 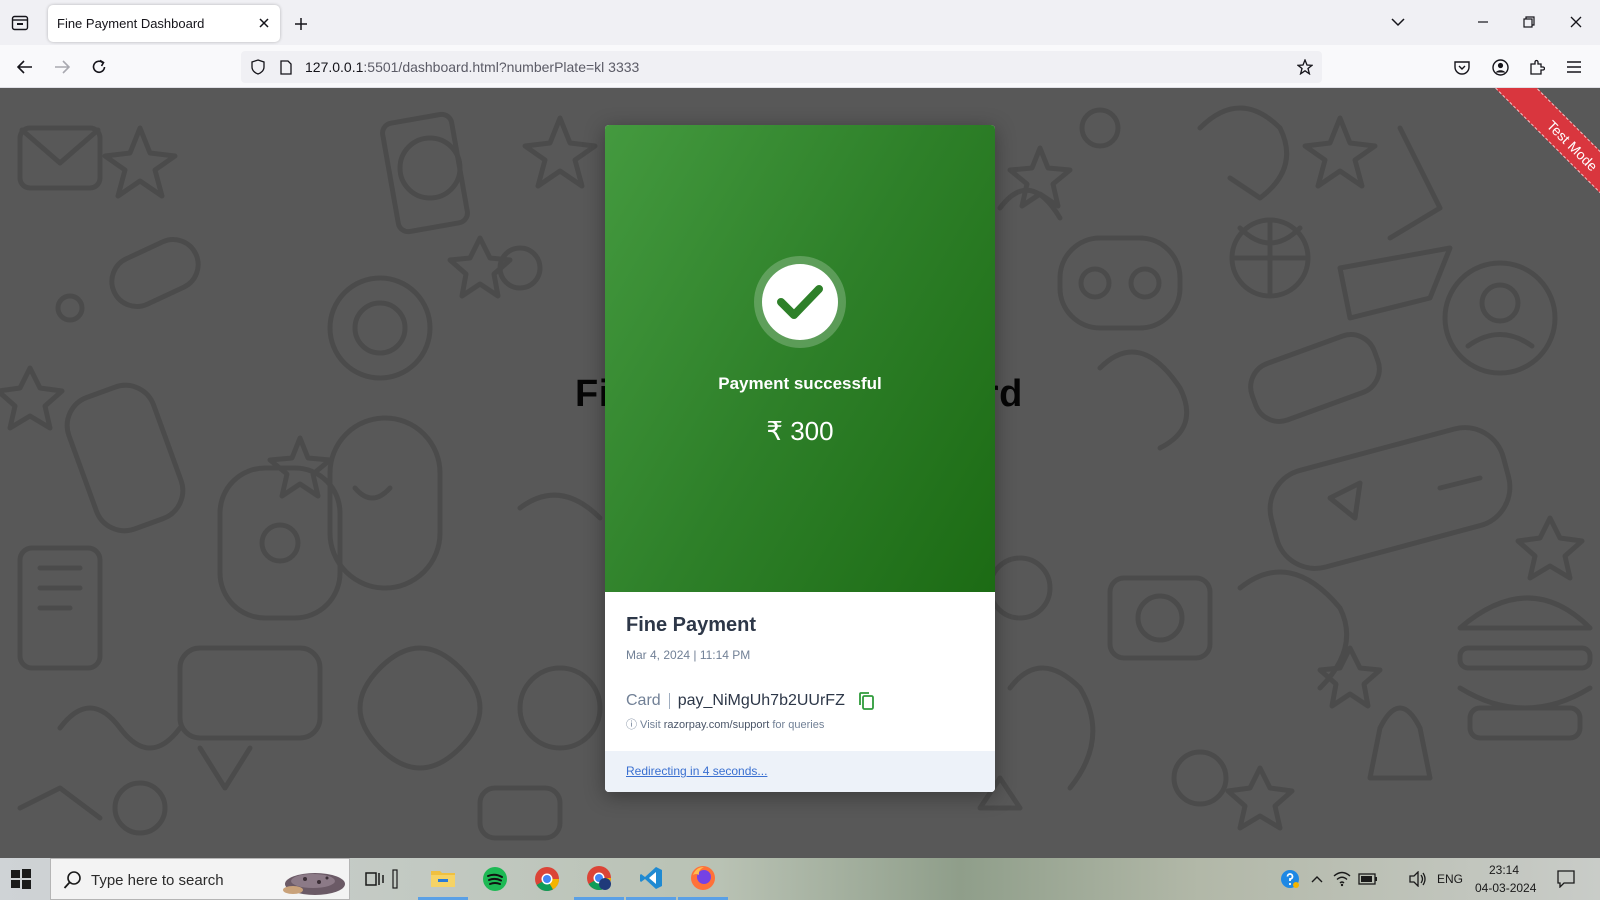 I want to click on extensions-icon, so click(x=1537, y=67).